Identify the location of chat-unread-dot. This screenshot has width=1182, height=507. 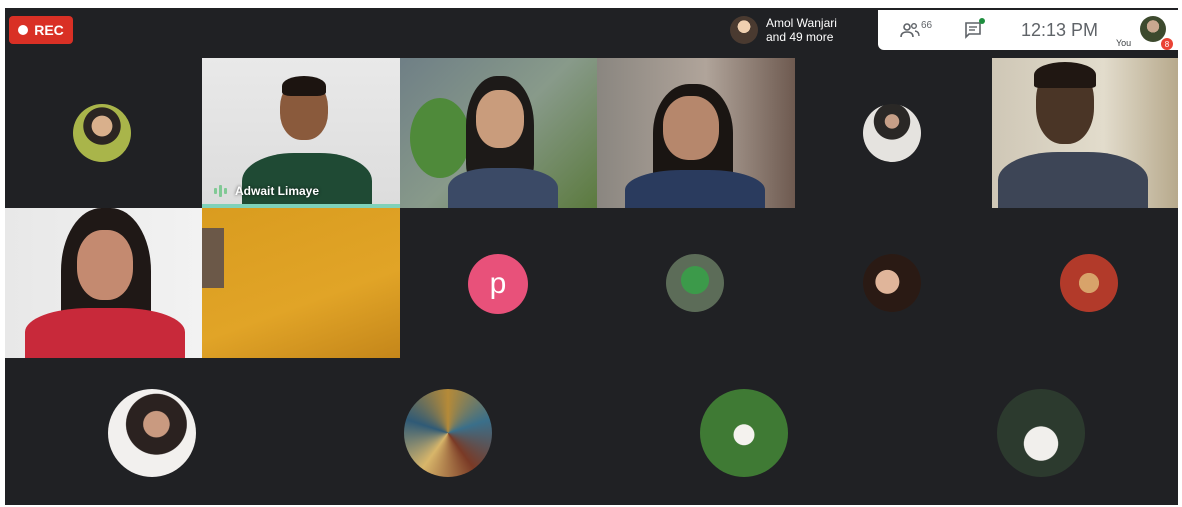
(982, 21).